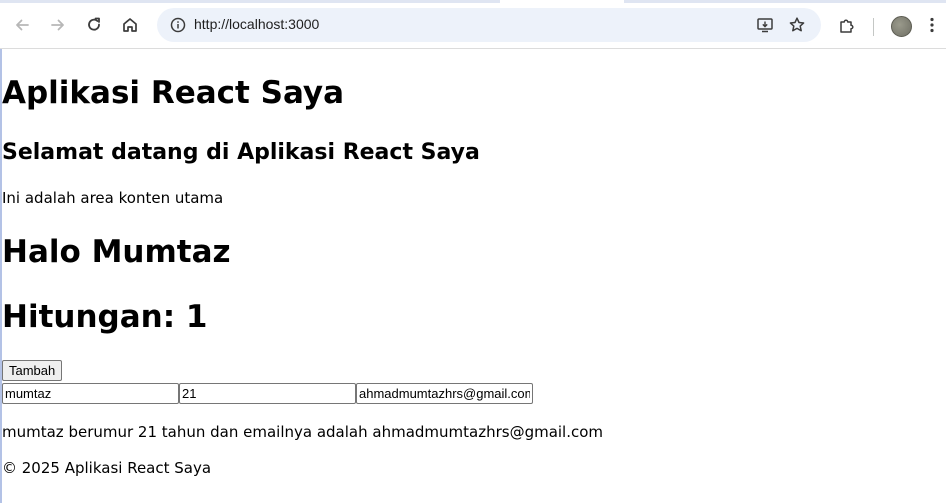 The height and width of the screenshot is (503, 946). Describe the element at coordinates (444, 393) in the screenshot. I see `email-input` at that location.